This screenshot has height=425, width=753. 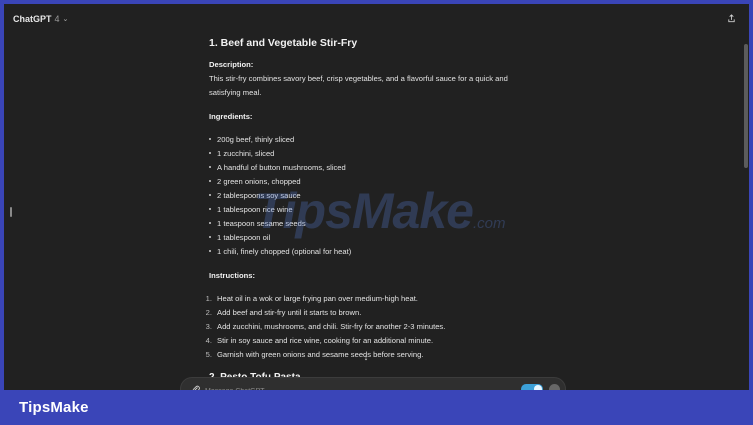 I want to click on list-item: 1 tablespoon oil, so click(x=374, y=238).